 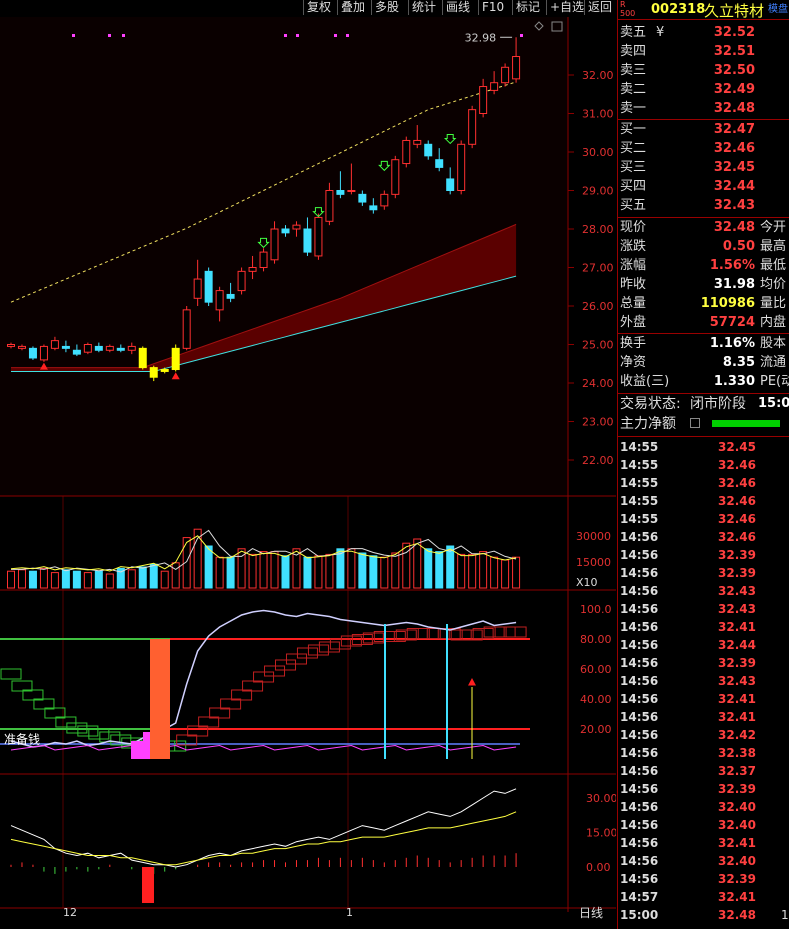 I want to click on stat-value: 0.50, so click(x=738, y=246).